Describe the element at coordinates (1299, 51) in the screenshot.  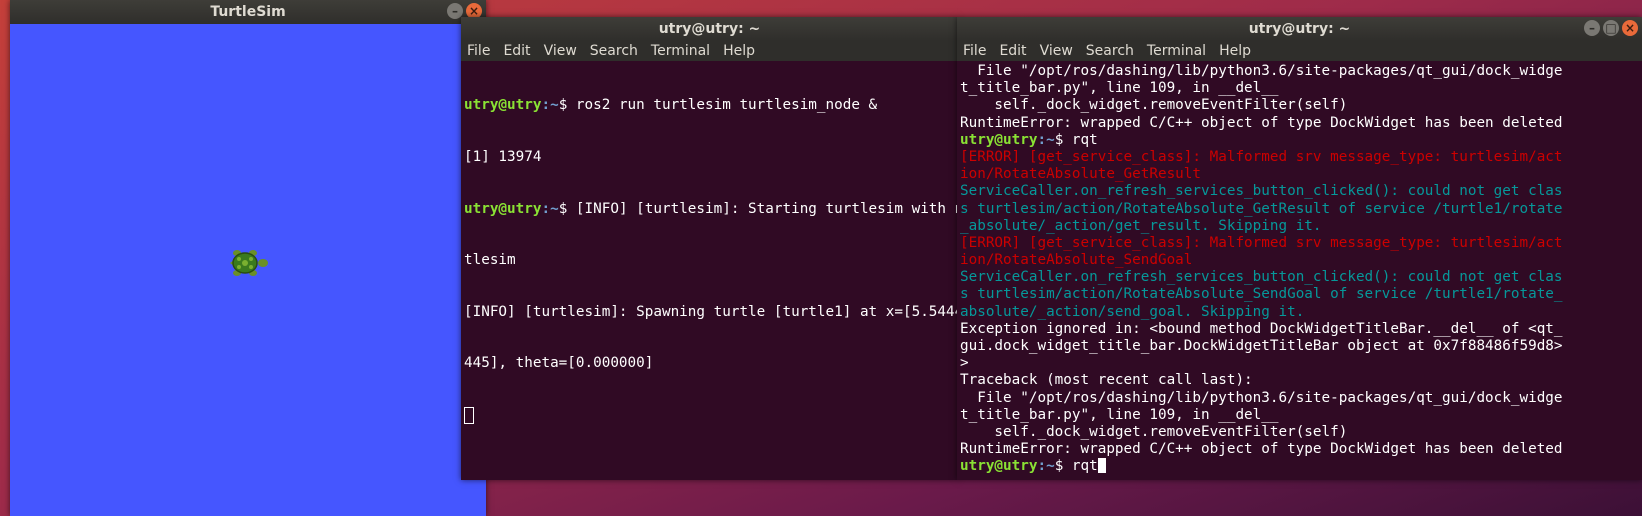
I see `terminal-2-menubar: File Edit View Search Terminal Help` at that location.